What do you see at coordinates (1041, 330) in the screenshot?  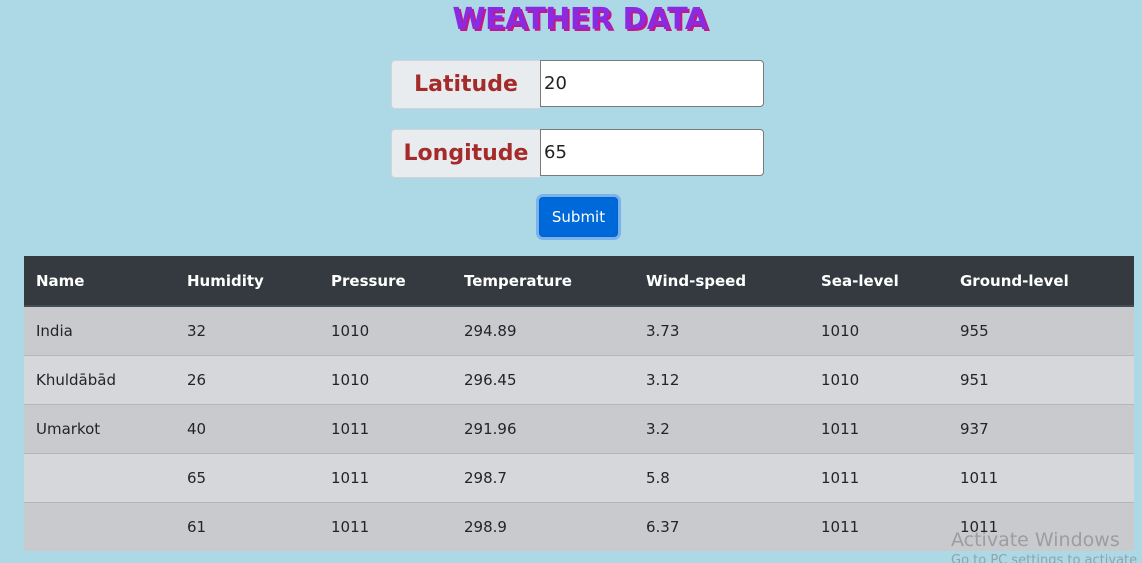 I see `cell-ground-level: 955` at bounding box center [1041, 330].